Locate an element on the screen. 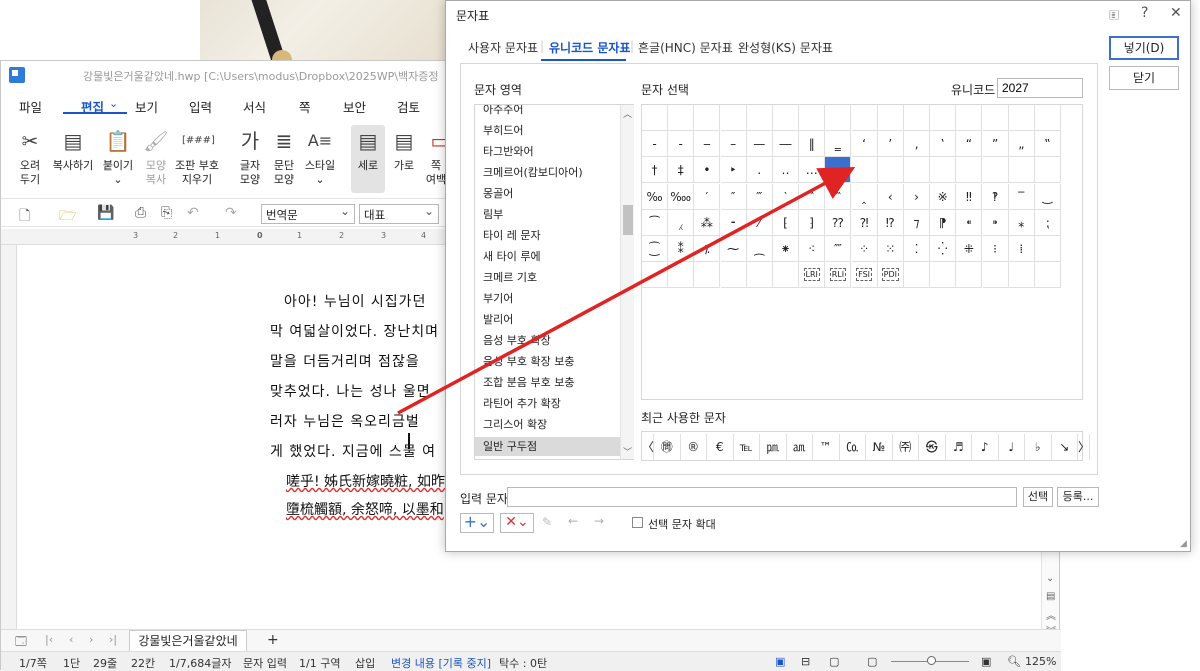 Image resolution: width=1200 pixels, height=671 pixels. insert-button: 넣기(D) is located at coordinates (1144, 48).